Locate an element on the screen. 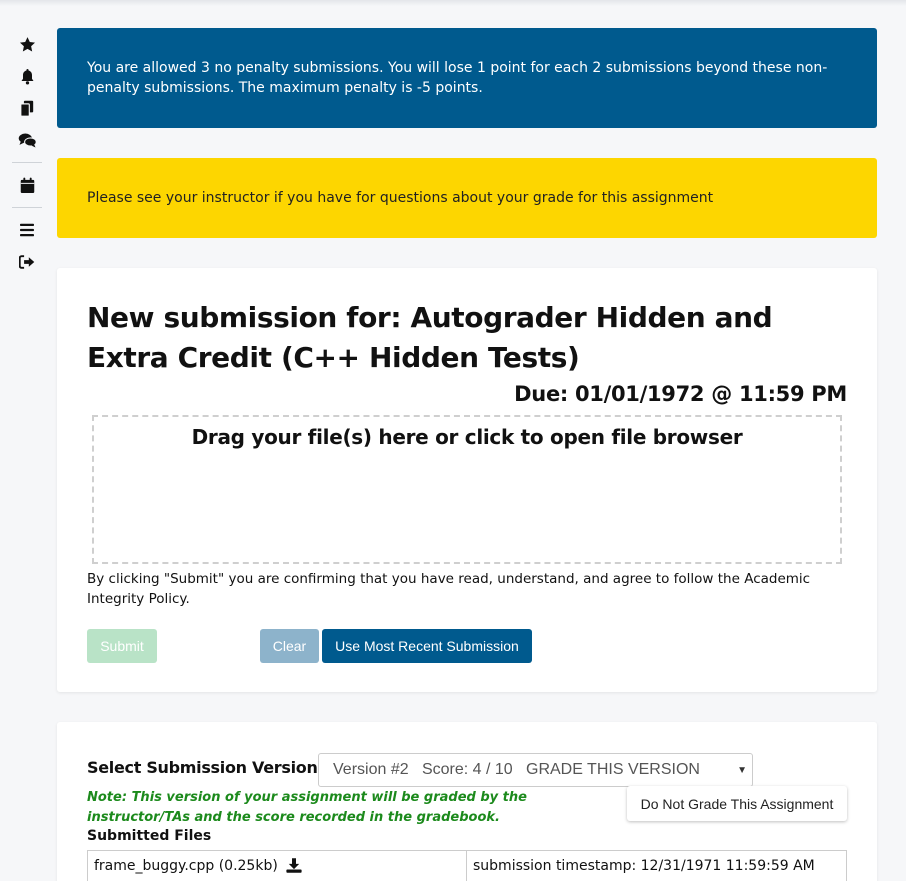  sidebar is located at coordinates (27, 440).